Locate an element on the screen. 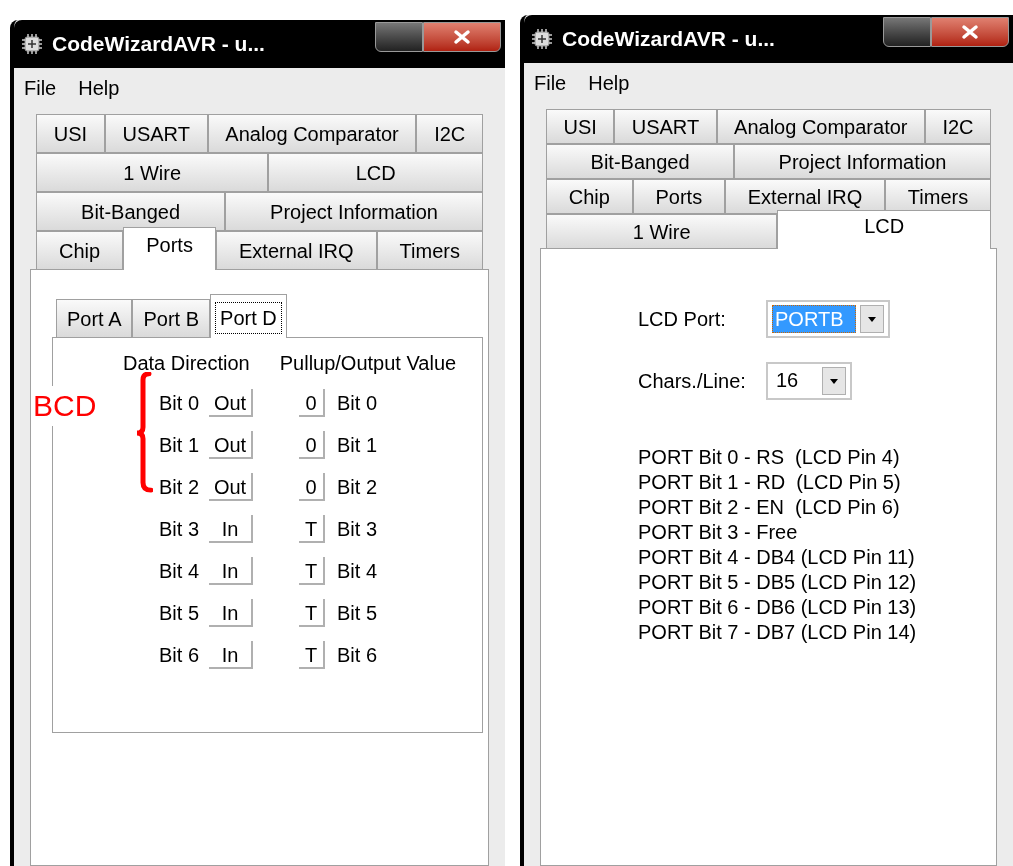 The width and height of the screenshot is (1013, 866). pin-assignment-text: PORT Bit 4 - DB4 (LCD Pin 11) is located at coordinates (777, 557).